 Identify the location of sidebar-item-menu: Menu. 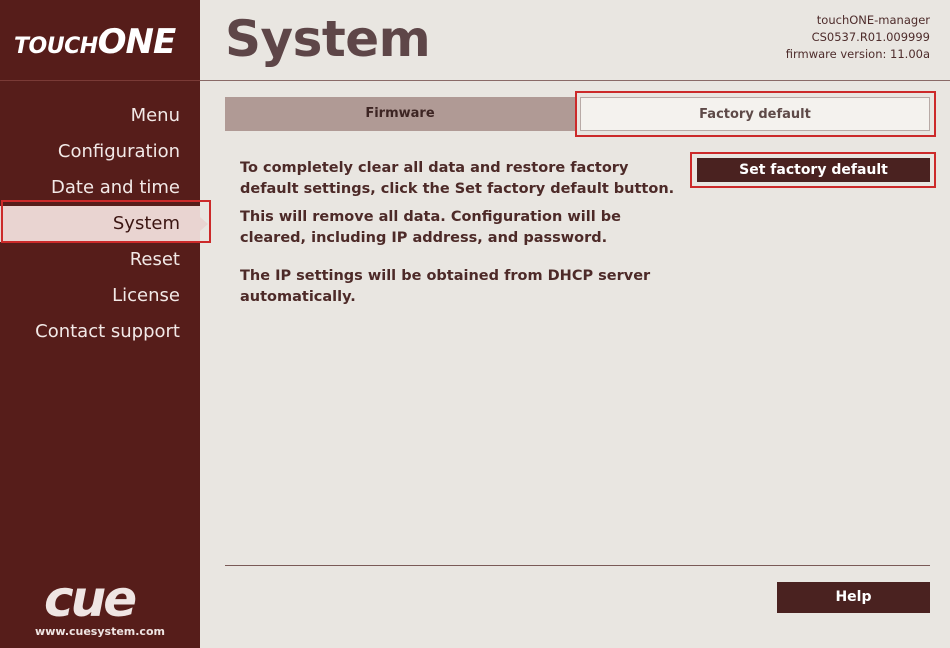
(100, 116).